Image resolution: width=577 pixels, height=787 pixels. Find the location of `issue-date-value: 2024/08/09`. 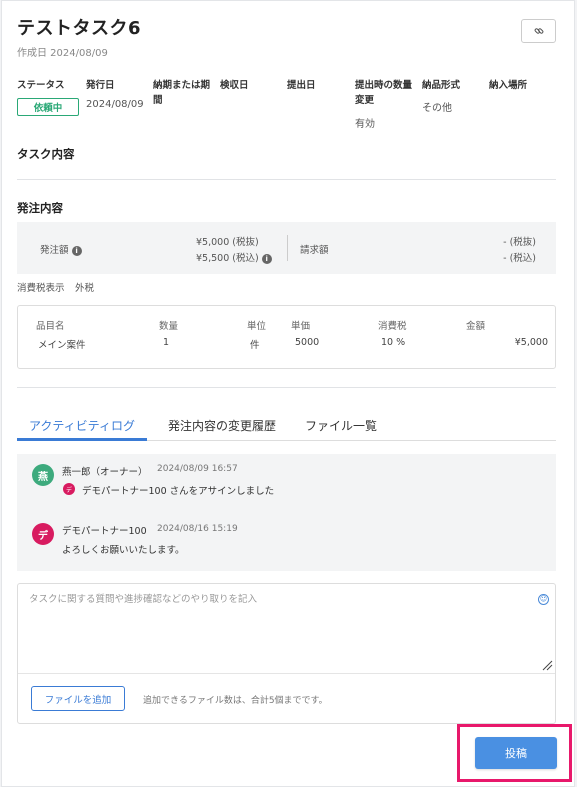

issue-date-value: 2024/08/09 is located at coordinates (115, 104).